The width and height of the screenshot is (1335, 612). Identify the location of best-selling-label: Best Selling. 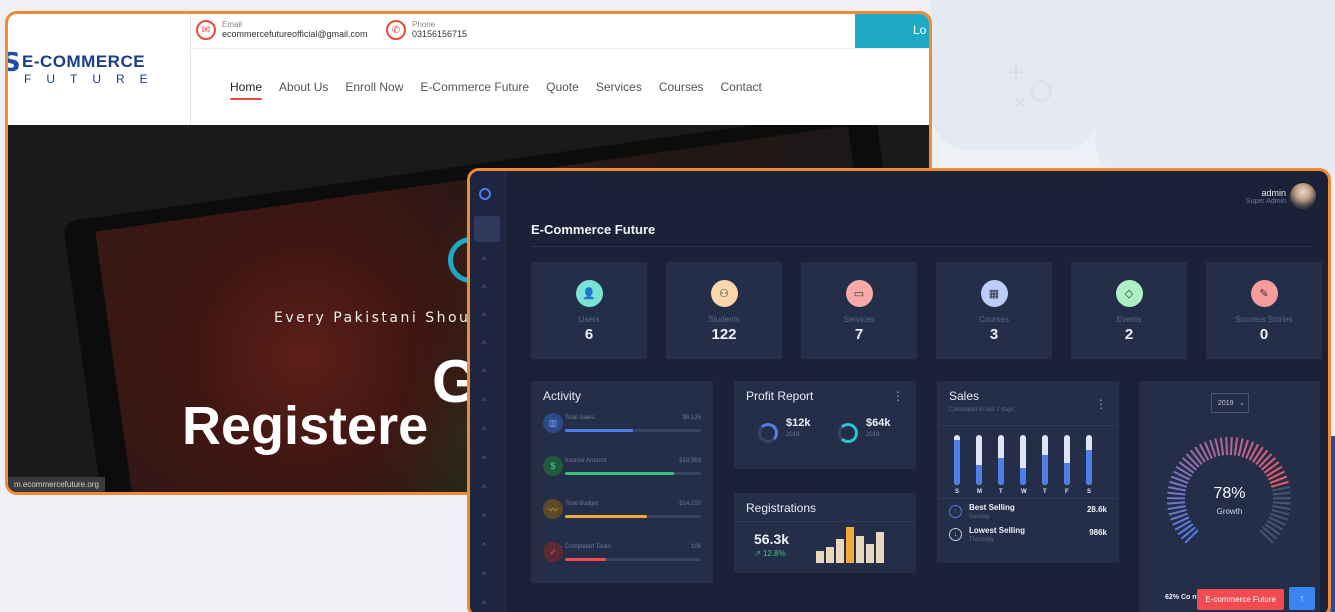
(992, 507).